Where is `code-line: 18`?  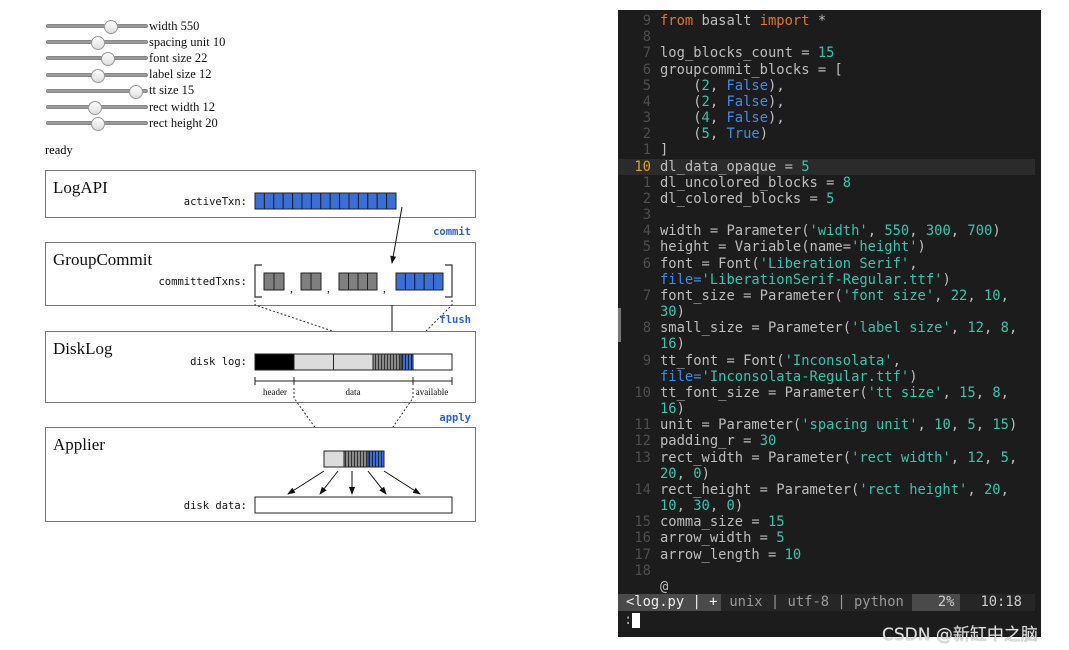 code-line: 18 is located at coordinates (826, 571).